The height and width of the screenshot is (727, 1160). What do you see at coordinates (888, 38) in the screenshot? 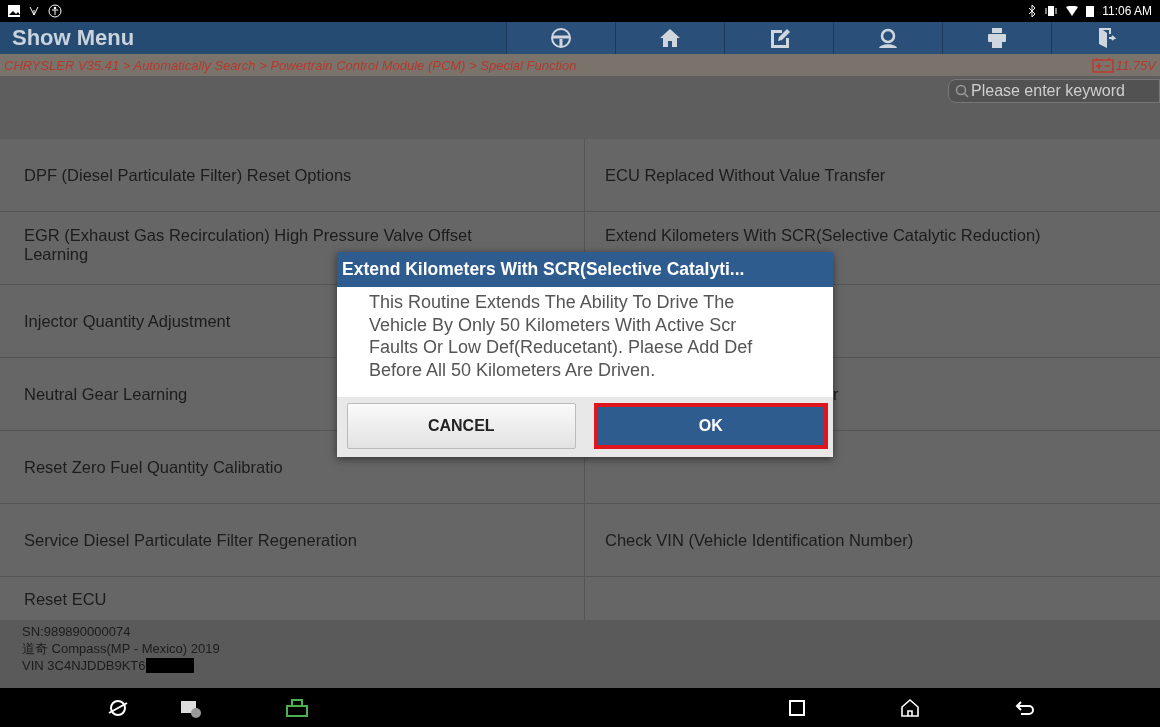
I see `support-agent-icon` at bounding box center [888, 38].